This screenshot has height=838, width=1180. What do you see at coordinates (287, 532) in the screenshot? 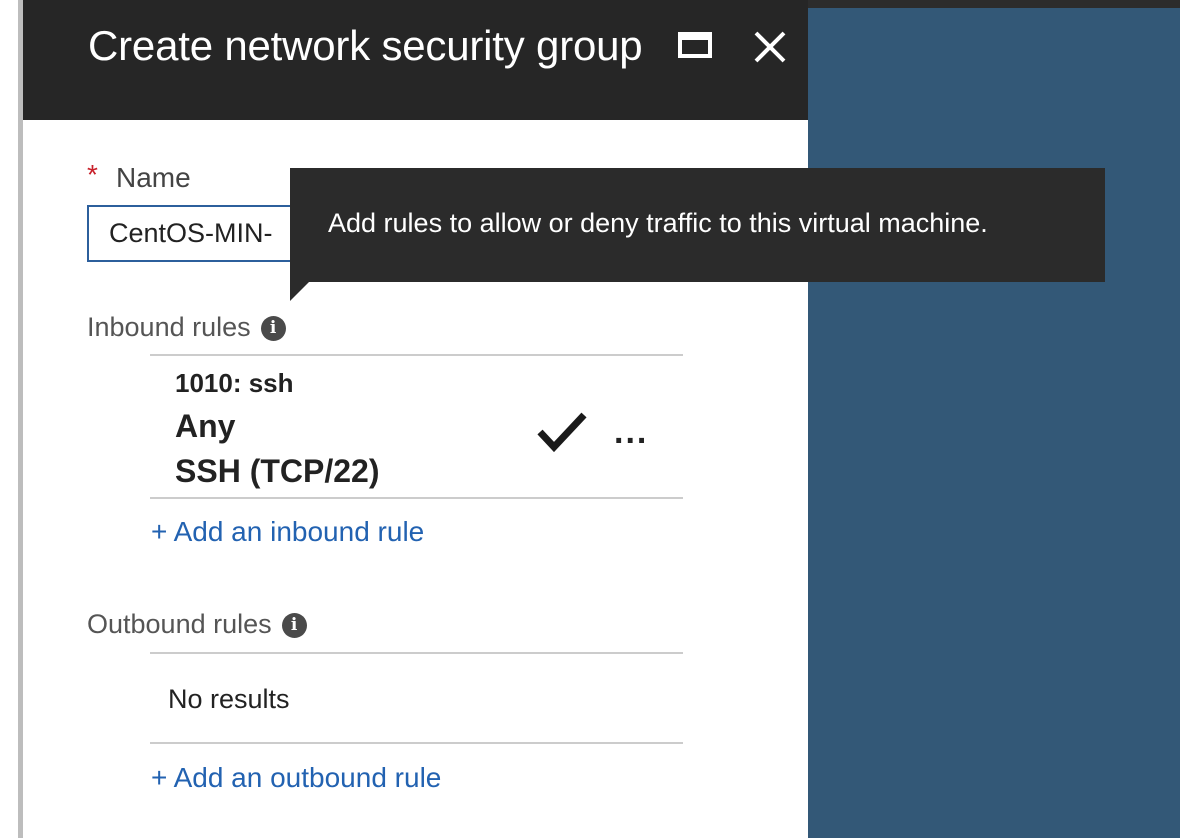
I see `add-inbound-rule-link: + Add an inbound rule` at bounding box center [287, 532].